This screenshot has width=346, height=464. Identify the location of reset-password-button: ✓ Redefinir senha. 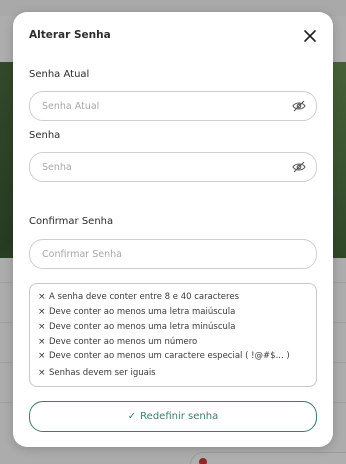
(173, 416).